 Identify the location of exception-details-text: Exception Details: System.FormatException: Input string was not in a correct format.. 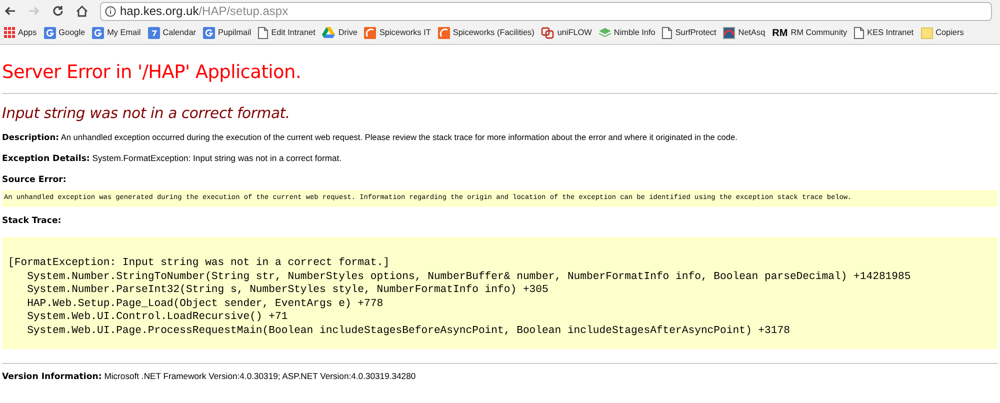
(172, 158).